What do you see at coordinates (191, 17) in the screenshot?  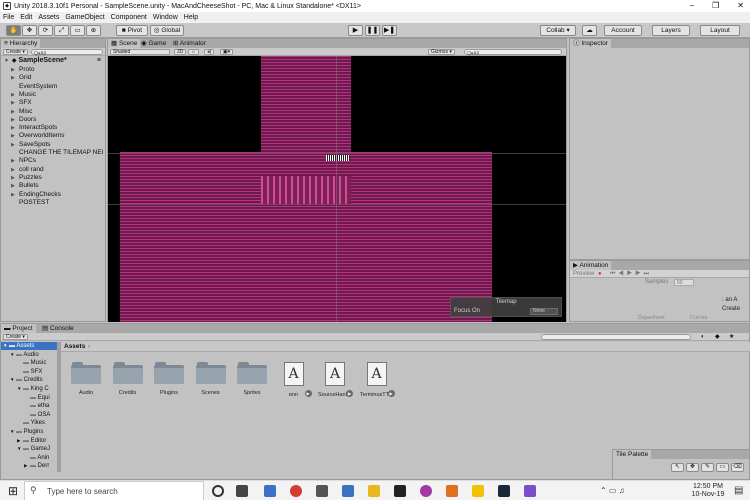 I see `menu-help: Help` at bounding box center [191, 17].